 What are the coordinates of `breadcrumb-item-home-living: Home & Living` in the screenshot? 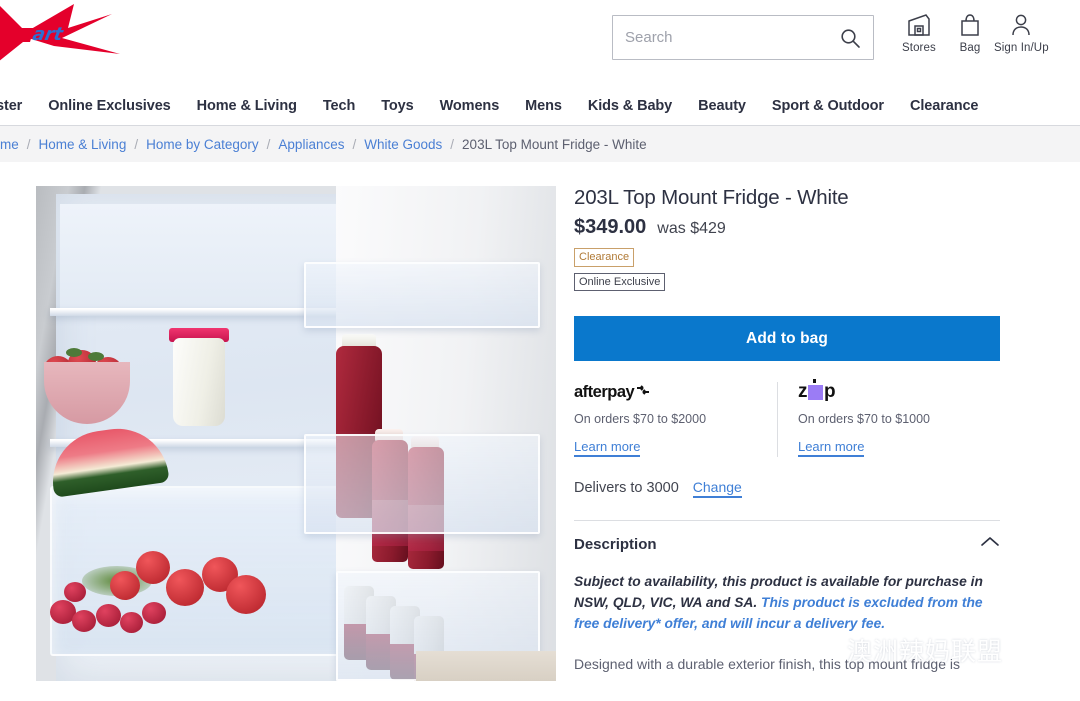 It's located at (83, 144).